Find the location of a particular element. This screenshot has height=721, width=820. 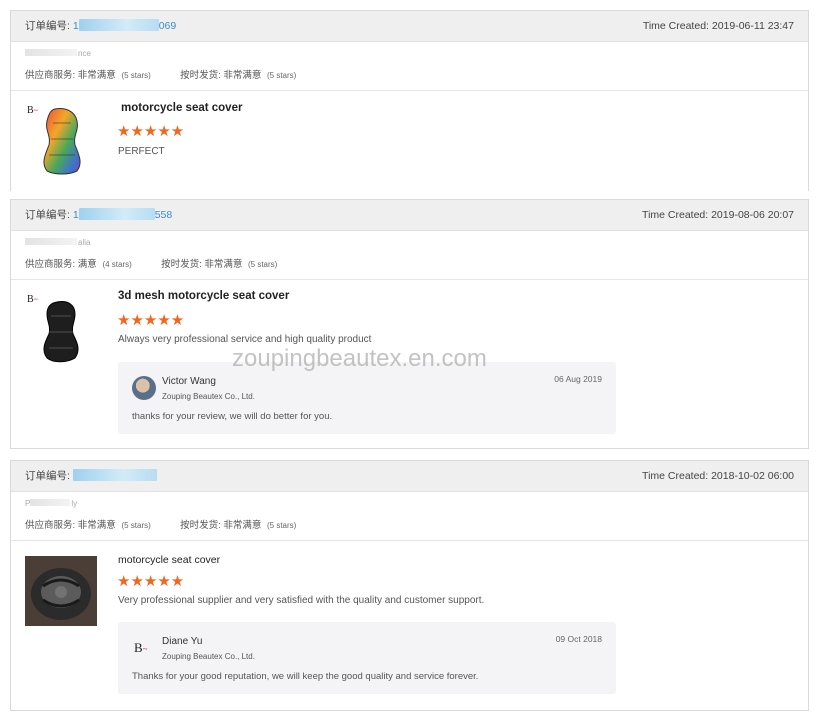

time-created: Time Created: 2018-10-02 06:00 is located at coordinates (718, 476).